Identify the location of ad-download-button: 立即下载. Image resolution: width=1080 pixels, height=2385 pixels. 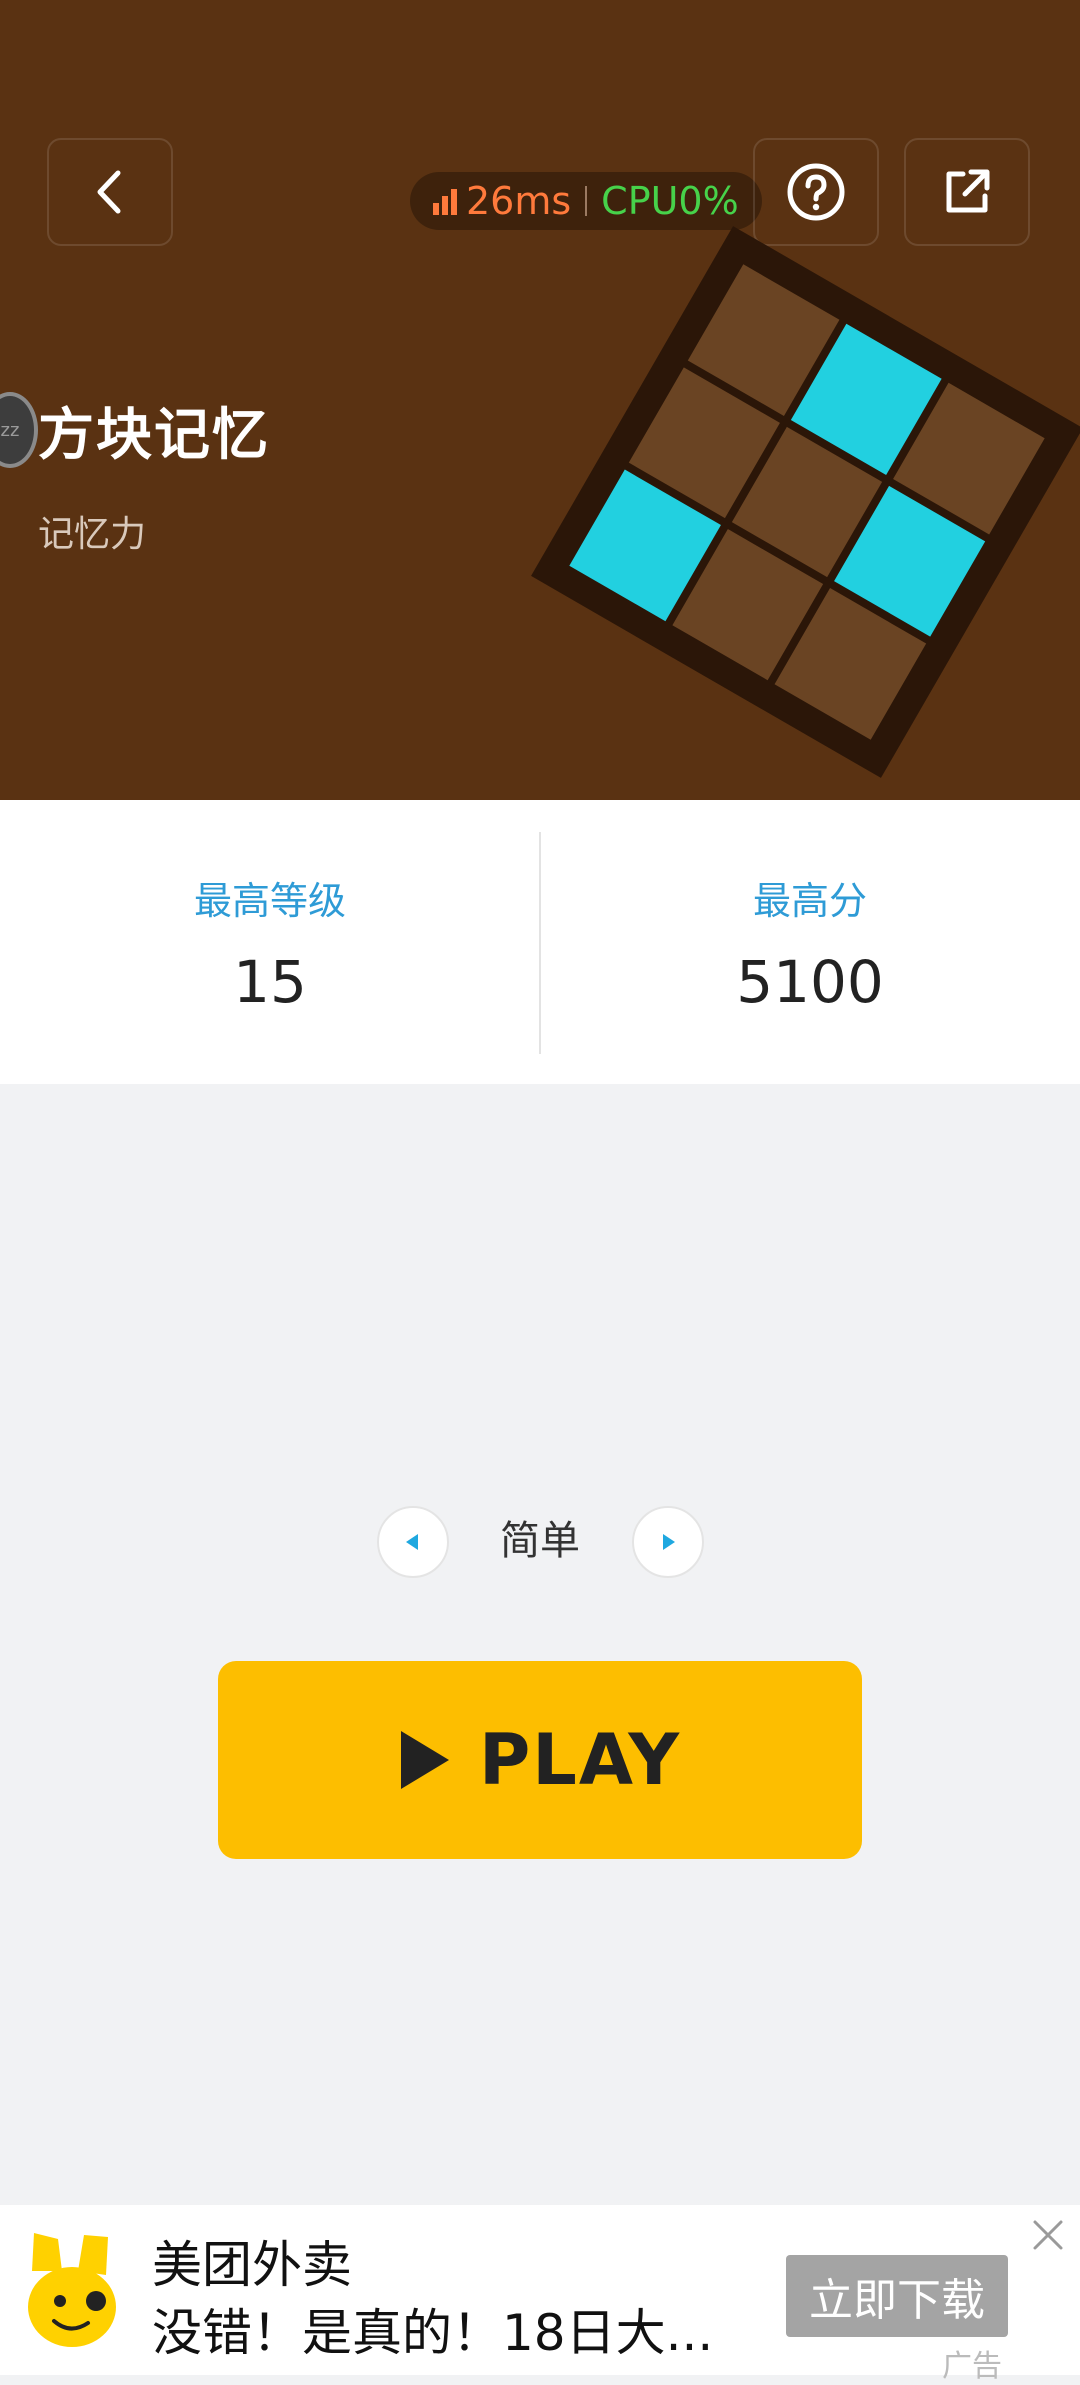
(897, 2296).